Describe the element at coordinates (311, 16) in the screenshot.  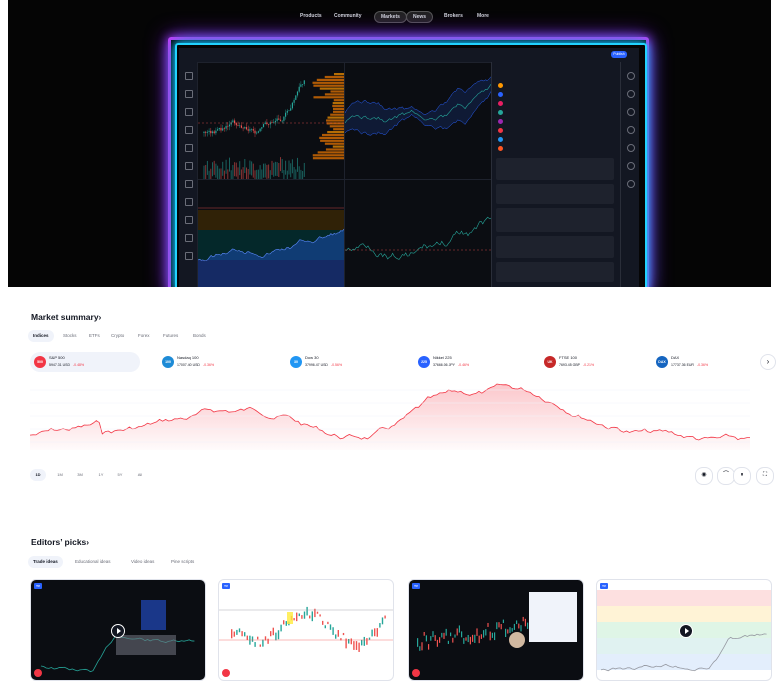
I see `nav-products: Products` at that location.